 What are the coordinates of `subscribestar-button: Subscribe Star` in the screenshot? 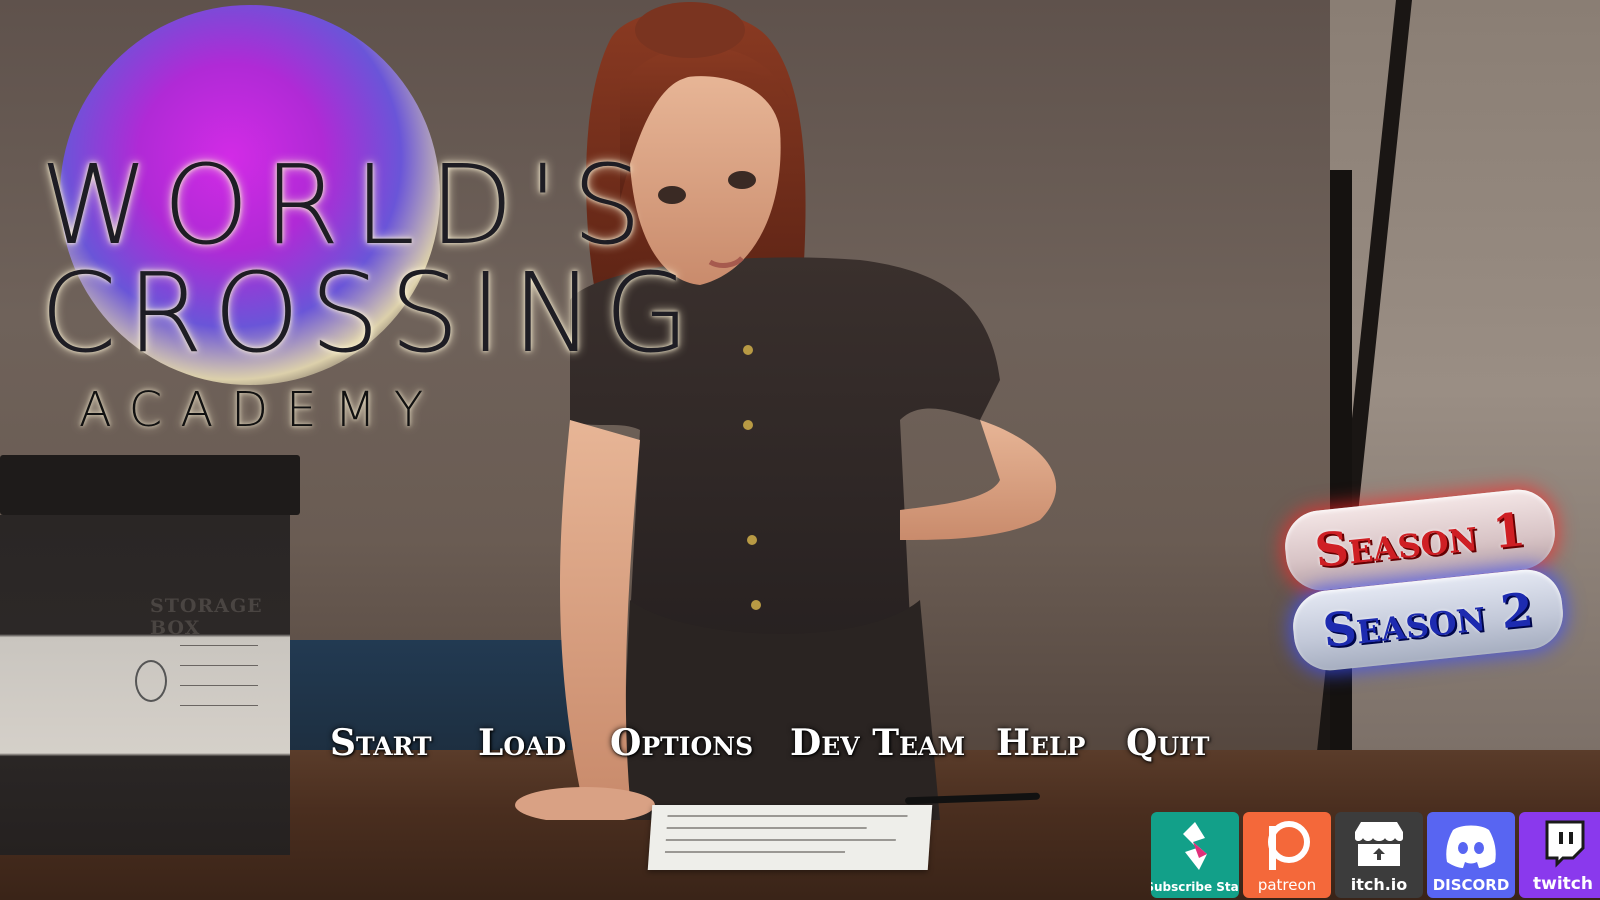 It's located at (1195, 855).